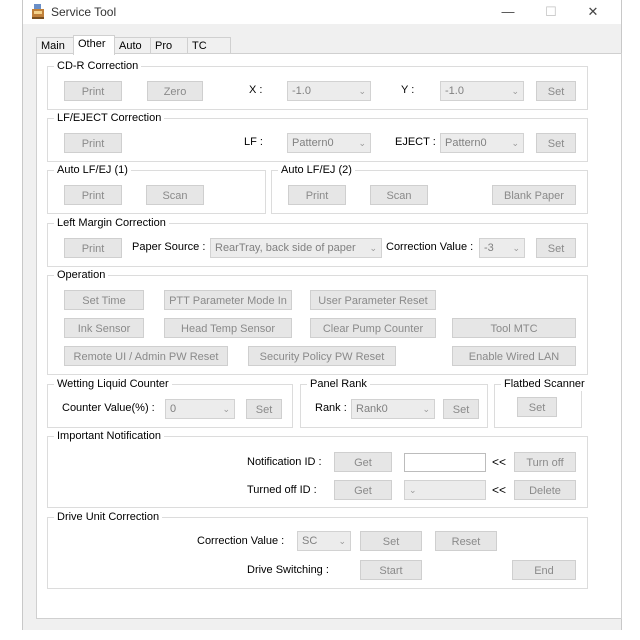 Image resolution: width=640 pixels, height=640 pixels. What do you see at coordinates (466, 541) in the screenshot?
I see `drive-reset-button: Reset` at bounding box center [466, 541].